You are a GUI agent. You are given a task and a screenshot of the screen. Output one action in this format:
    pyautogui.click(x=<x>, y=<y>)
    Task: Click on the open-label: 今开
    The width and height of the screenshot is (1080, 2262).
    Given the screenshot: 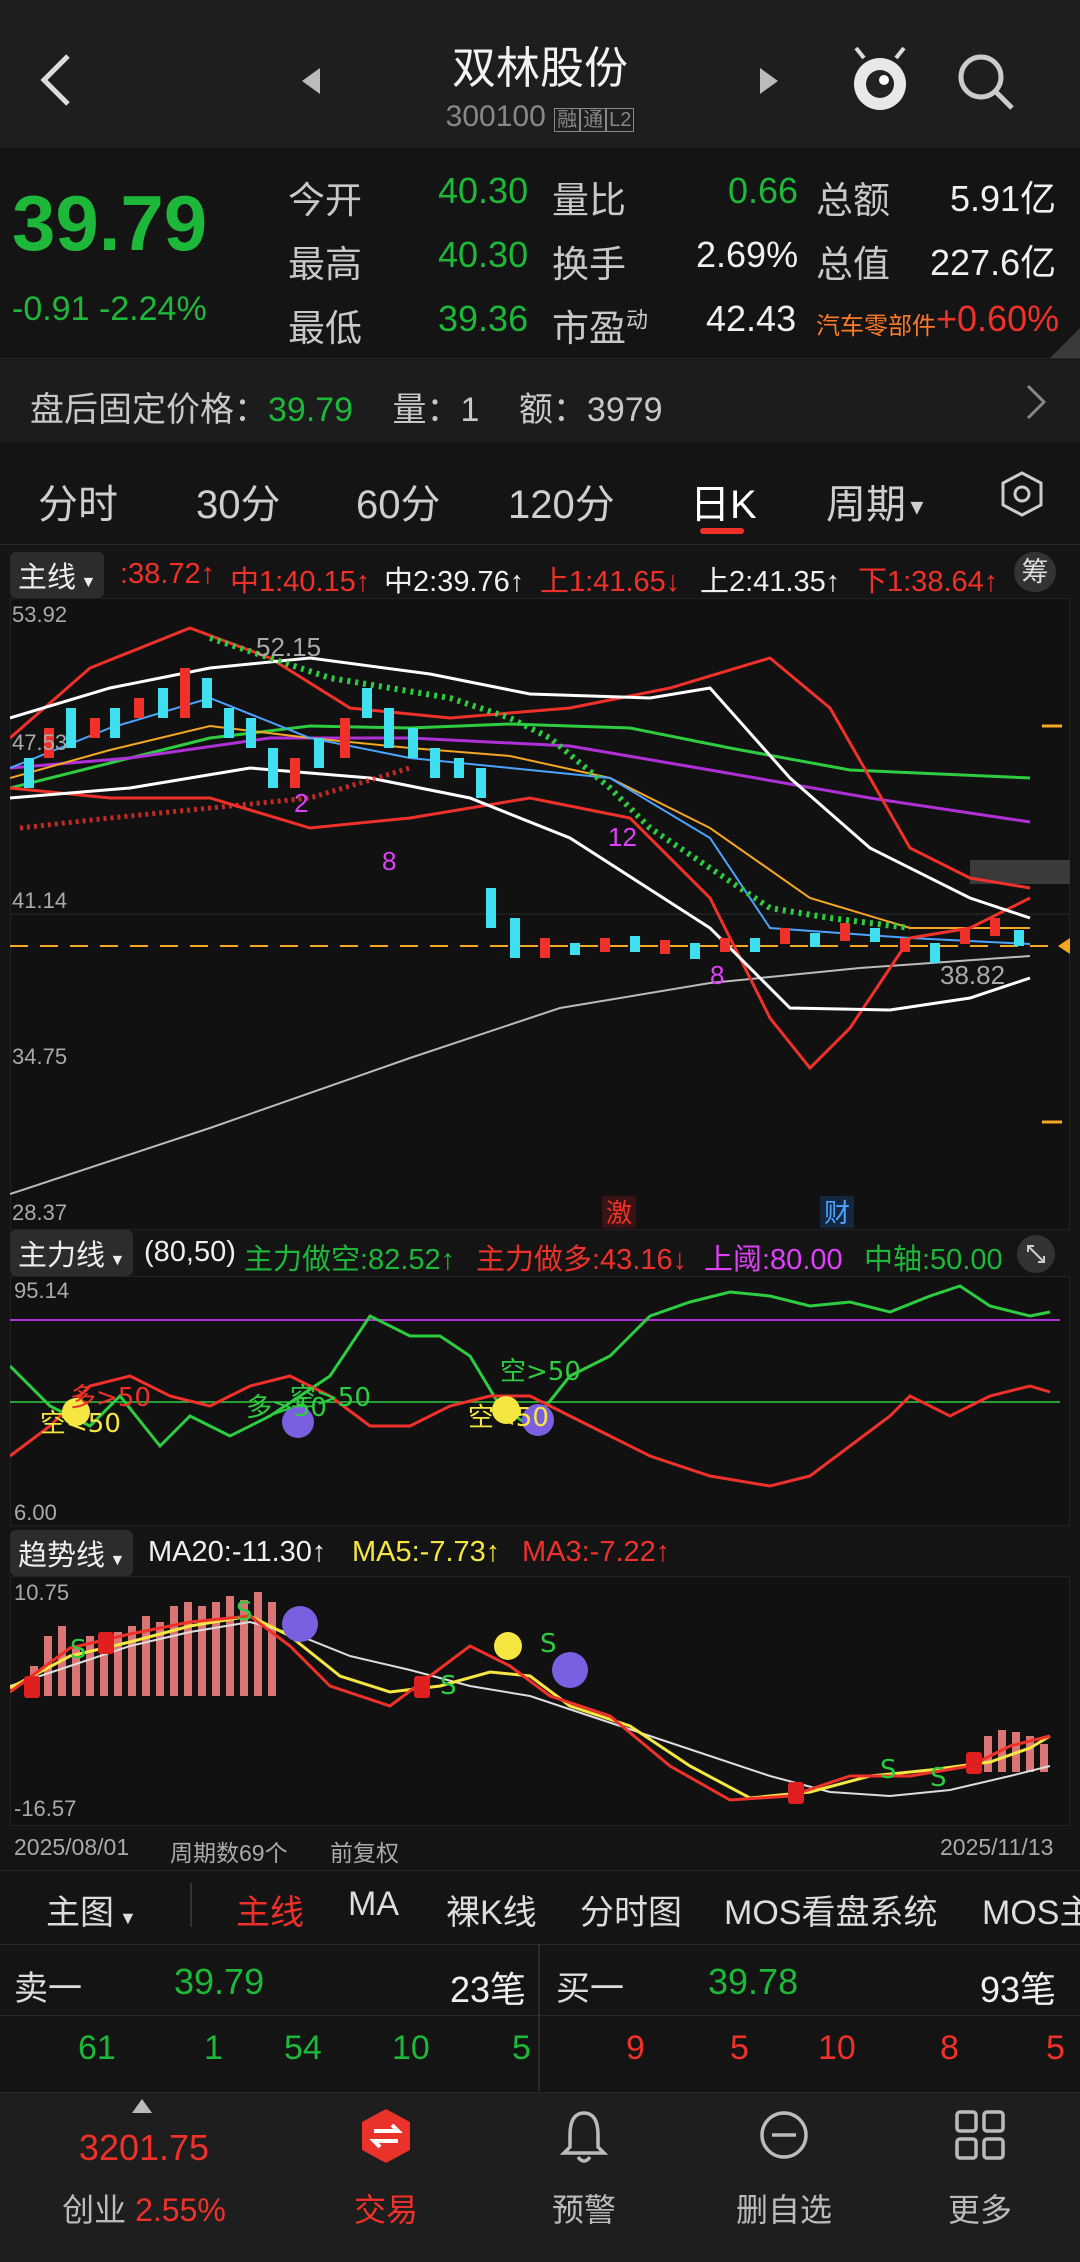 What is the action you would take?
    pyautogui.click(x=325, y=200)
    